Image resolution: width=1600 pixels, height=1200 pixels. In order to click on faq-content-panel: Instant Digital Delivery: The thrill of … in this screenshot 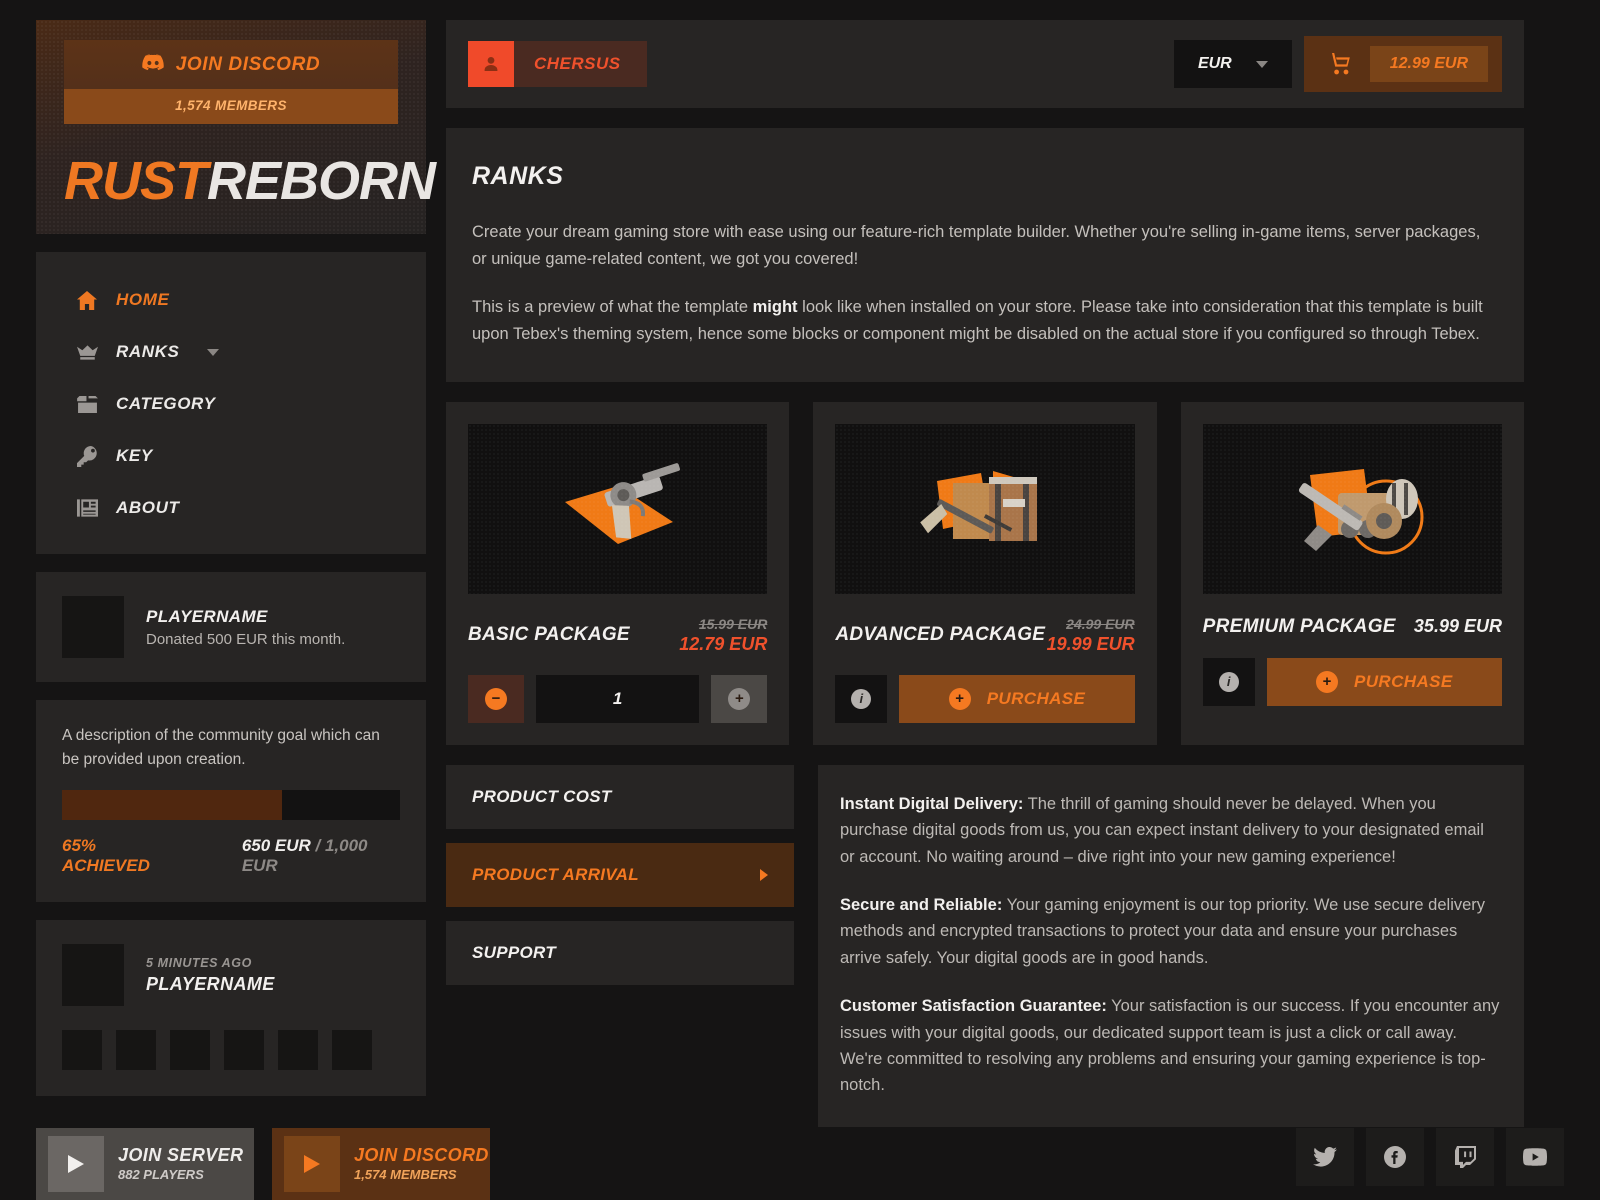, I will do `click(1171, 945)`.